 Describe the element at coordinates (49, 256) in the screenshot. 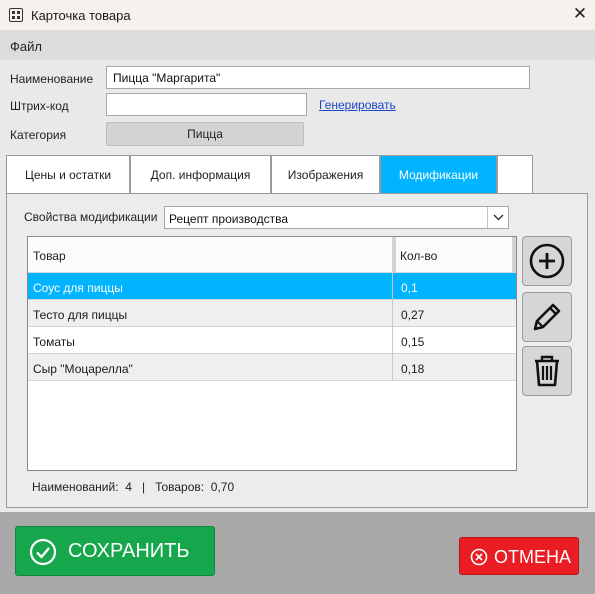

I see `column-header-product: Товар` at that location.